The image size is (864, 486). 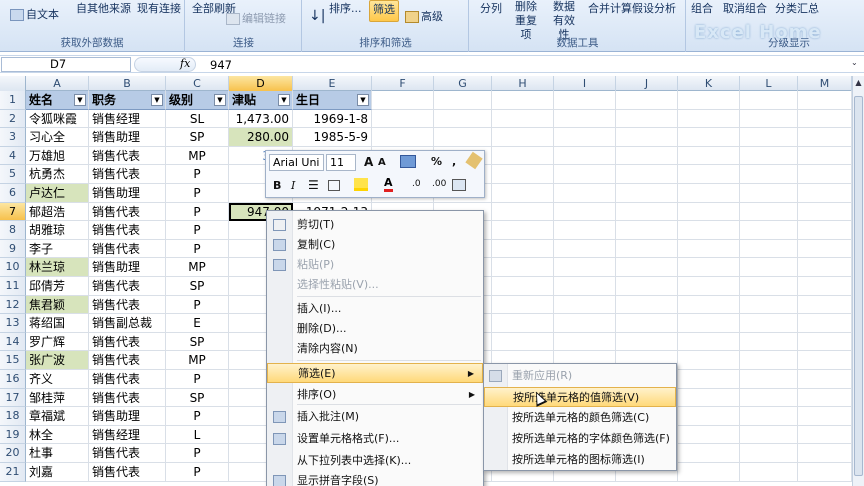 What do you see at coordinates (454, 161) in the screenshot?
I see `comma-button: ,` at bounding box center [454, 161].